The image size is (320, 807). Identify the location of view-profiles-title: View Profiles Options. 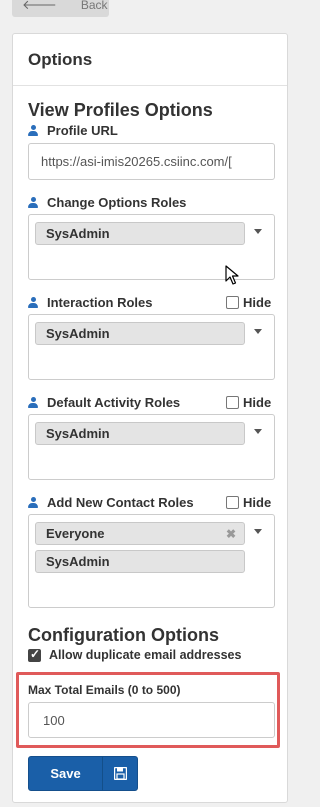
(120, 110).